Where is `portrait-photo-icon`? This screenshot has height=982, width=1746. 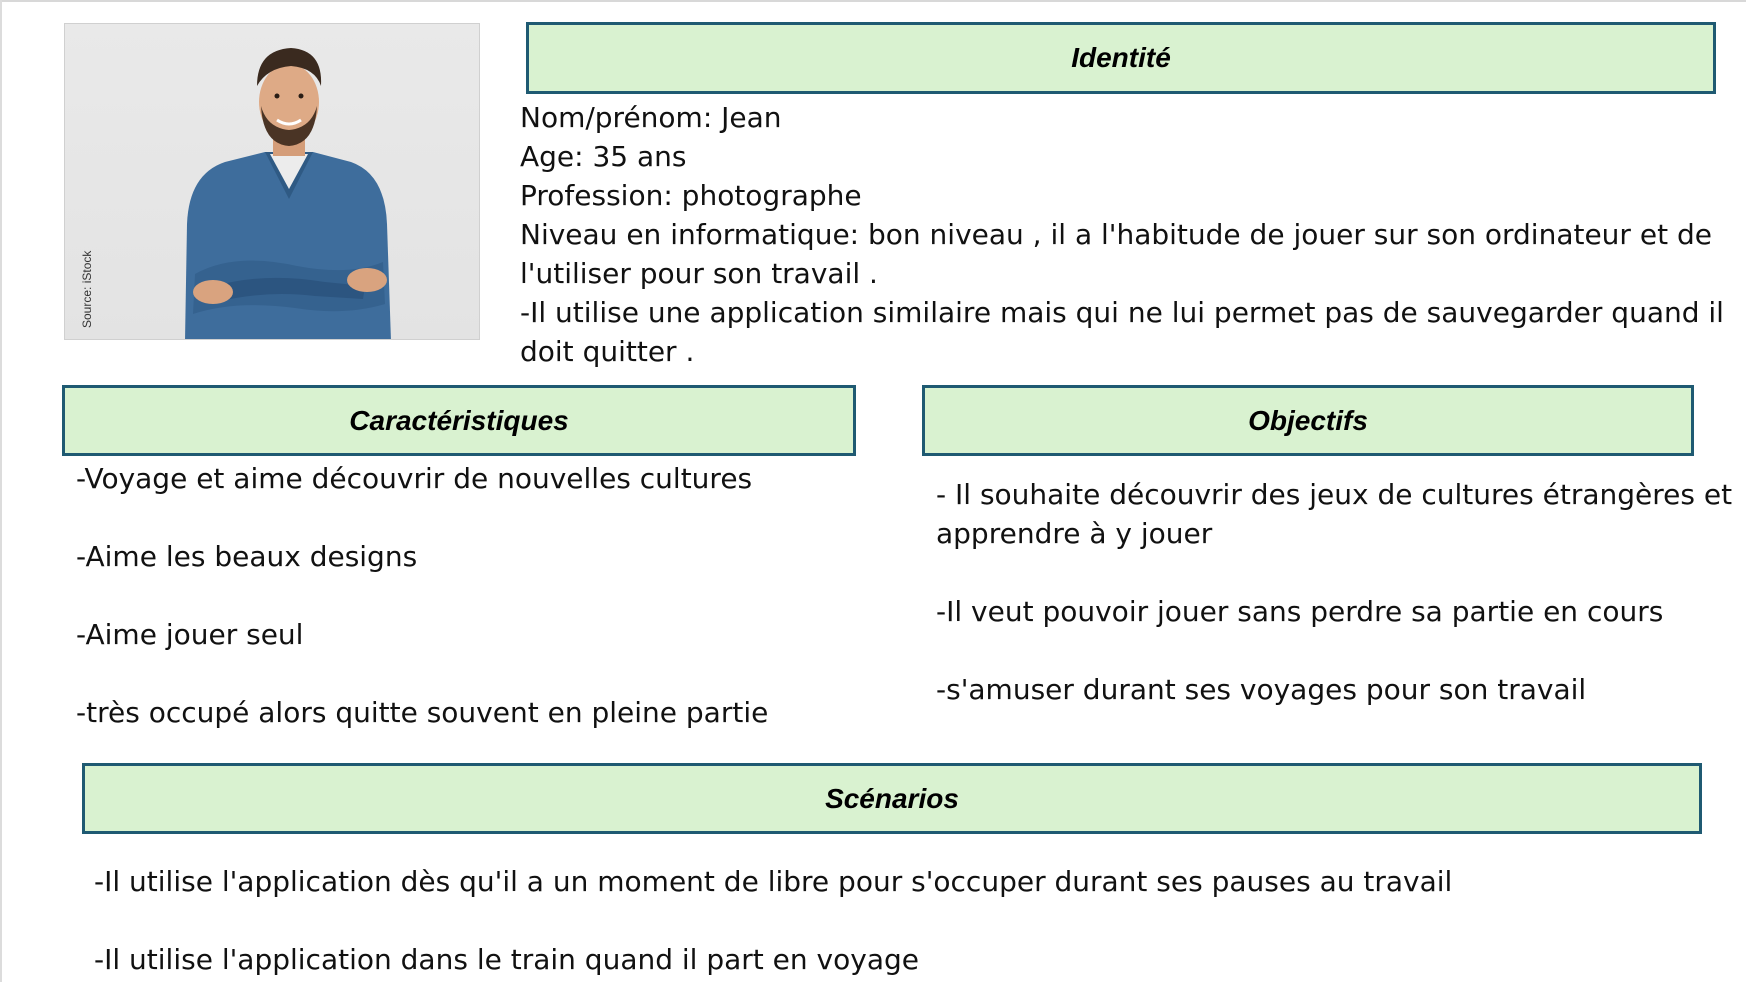 portrait-photo-icon is located at coordinates (288, 193).